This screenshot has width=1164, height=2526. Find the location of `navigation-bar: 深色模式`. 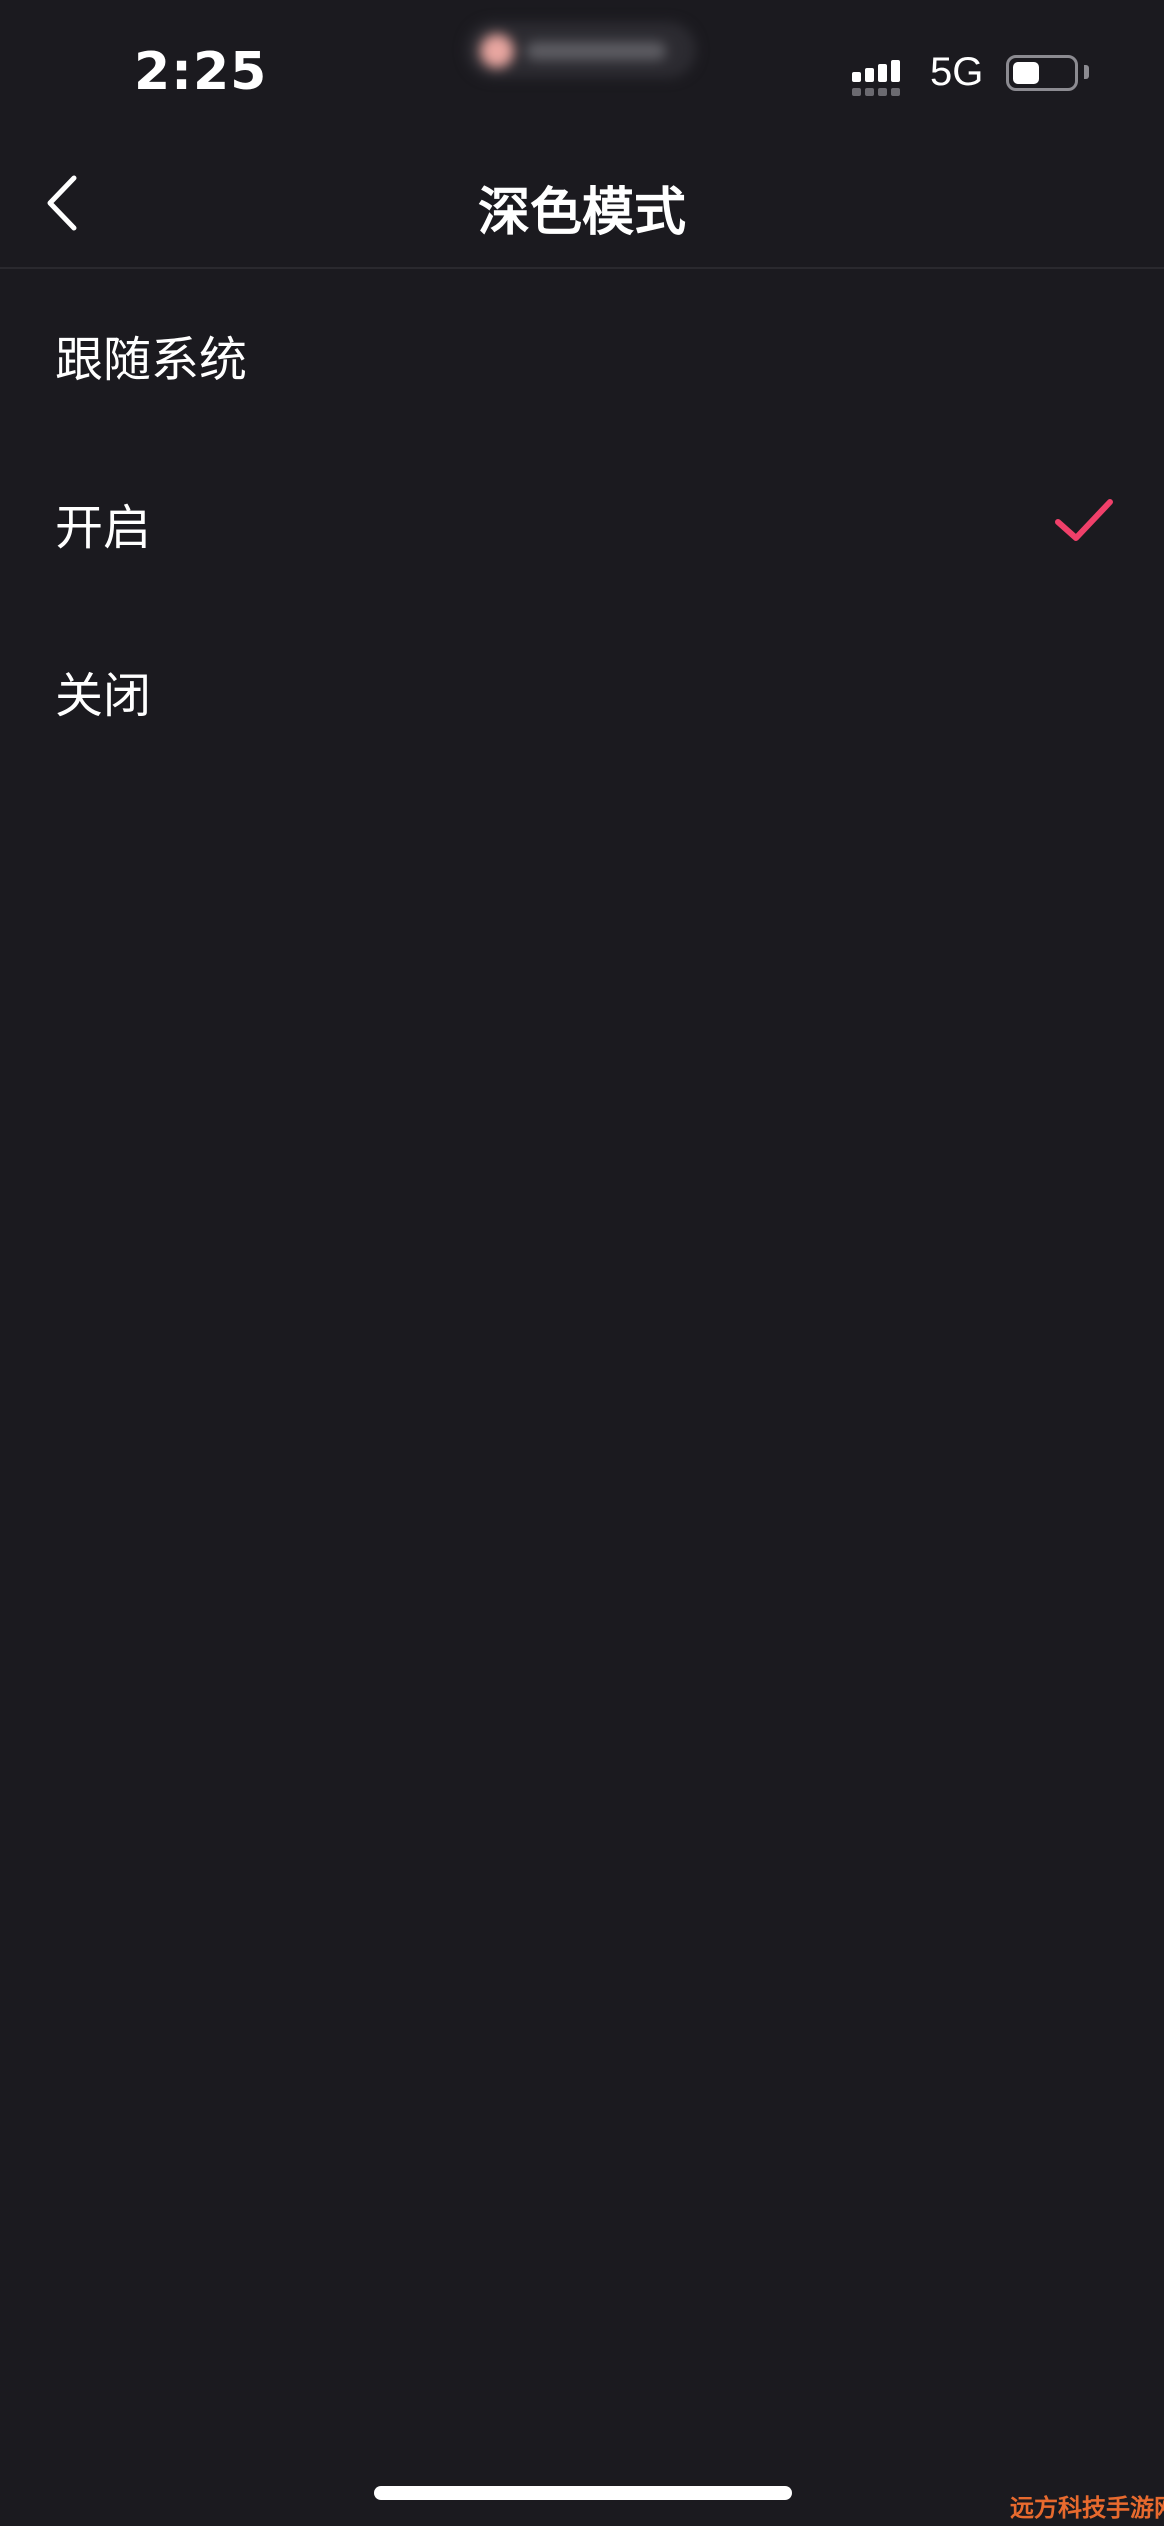

navigation-bar: 深色模式 is located at coordinates (582, 204).